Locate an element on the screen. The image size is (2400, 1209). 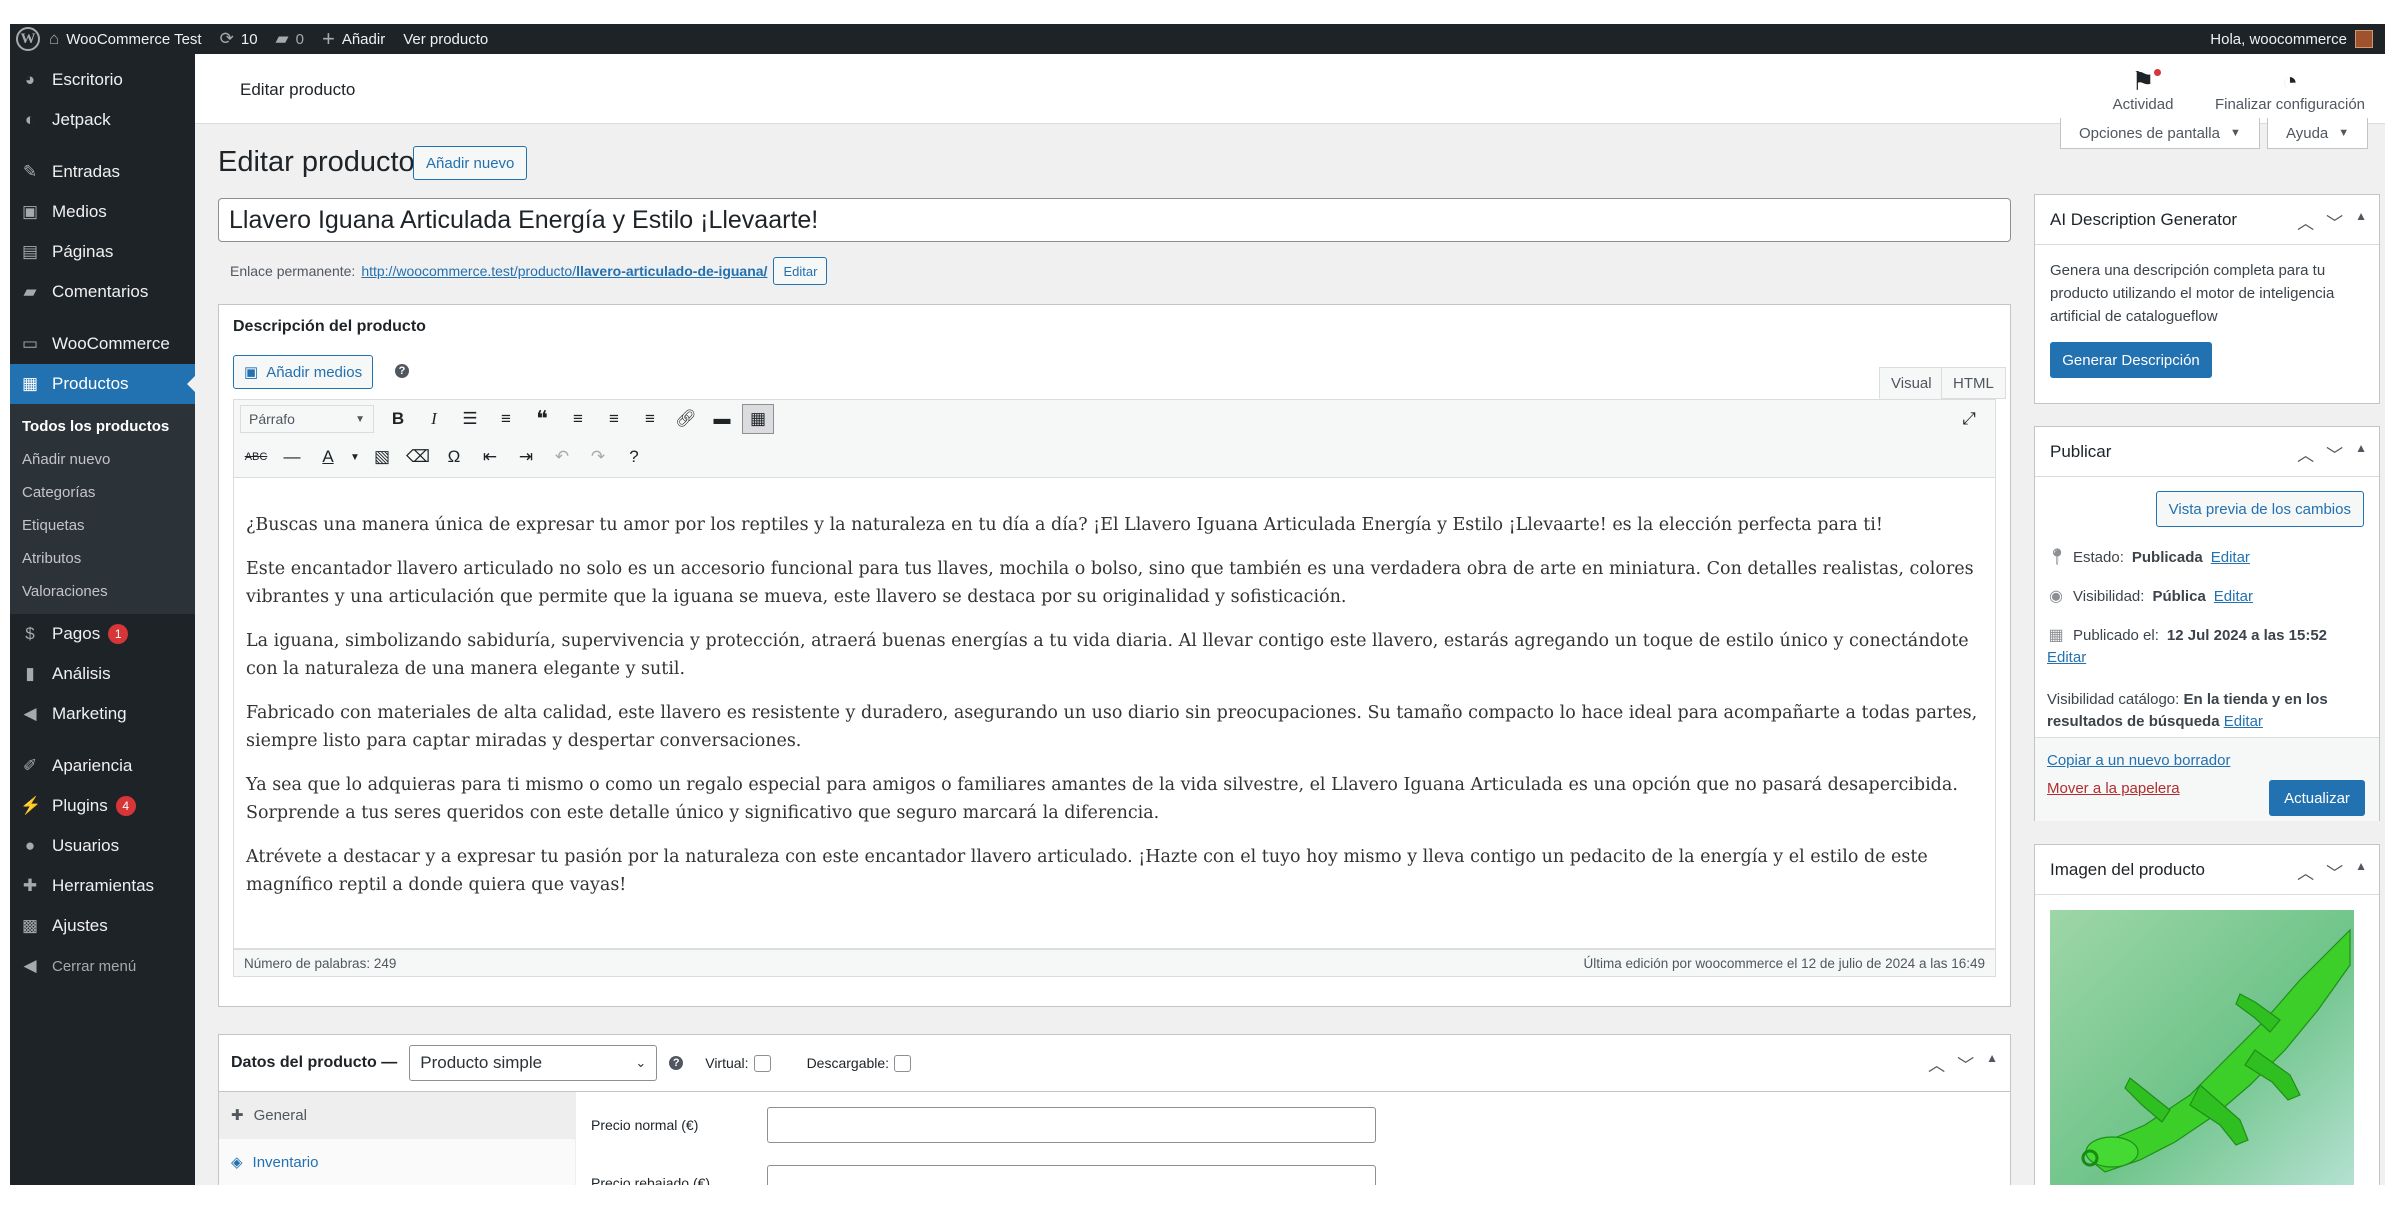
menu-apariencia: ✐ Apariencia is located at coordinates (102, 766).